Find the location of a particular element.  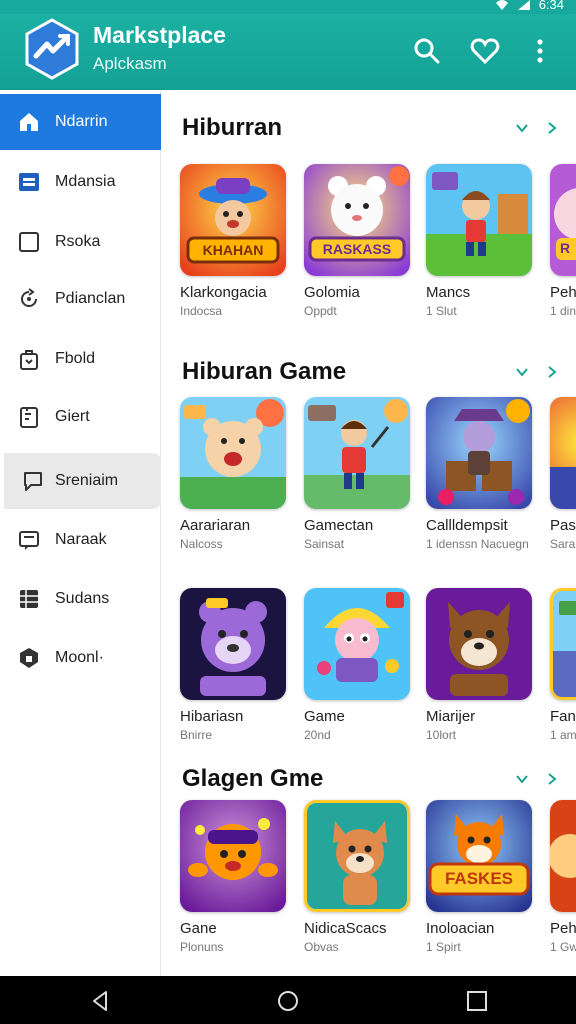

square-icon is located at coordinates (29, 242).